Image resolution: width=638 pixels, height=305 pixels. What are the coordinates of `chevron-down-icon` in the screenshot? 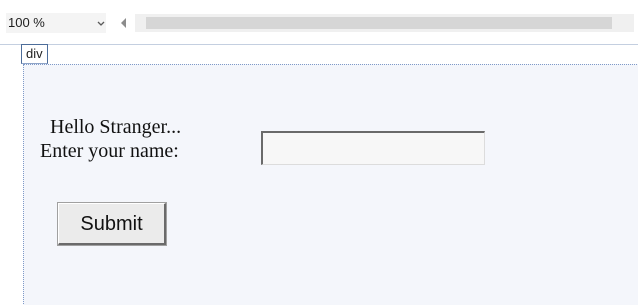 It's located at (101, 23).